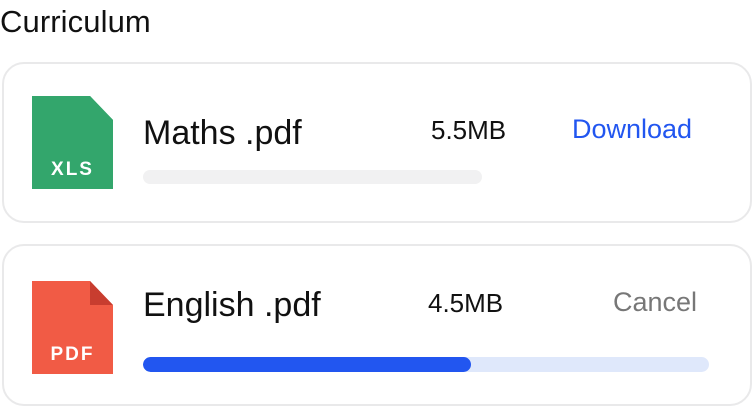 This screenshot has width=756, height=408. I want to click on download-button: Download, so click(632, 129).